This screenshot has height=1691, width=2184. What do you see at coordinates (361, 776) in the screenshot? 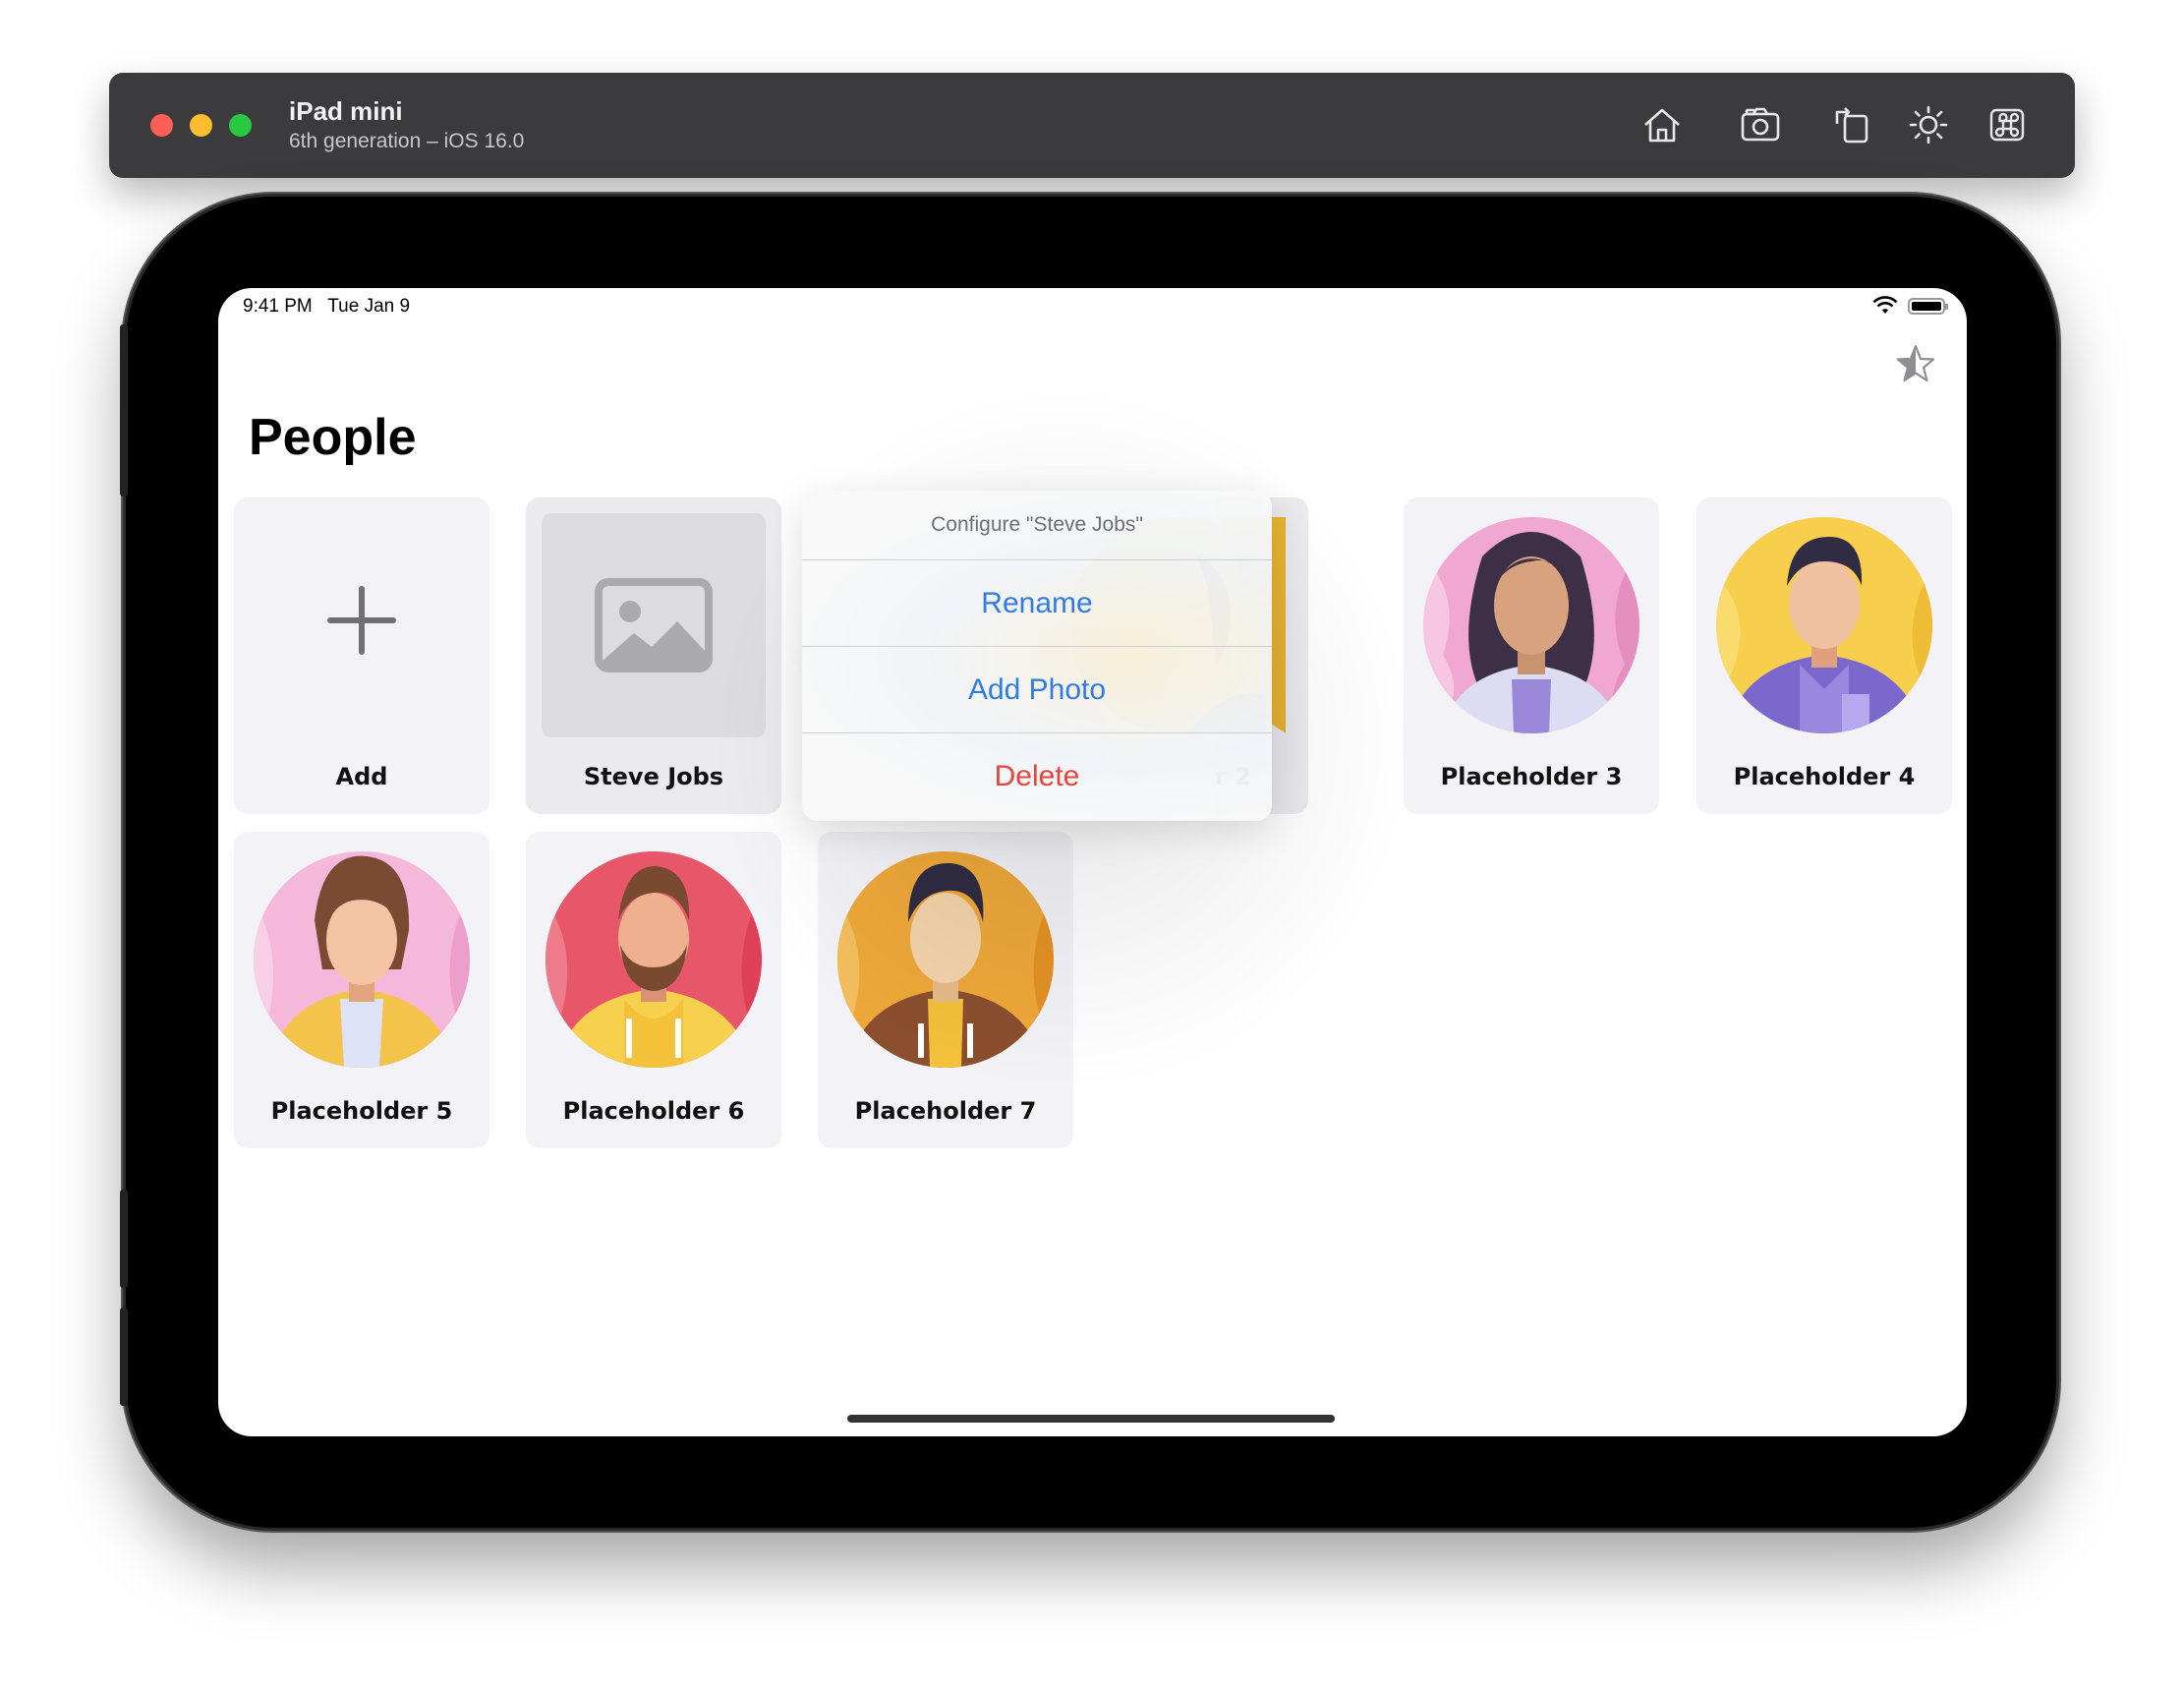
I see `tile-label: Add` at bounding box center [361, 776].